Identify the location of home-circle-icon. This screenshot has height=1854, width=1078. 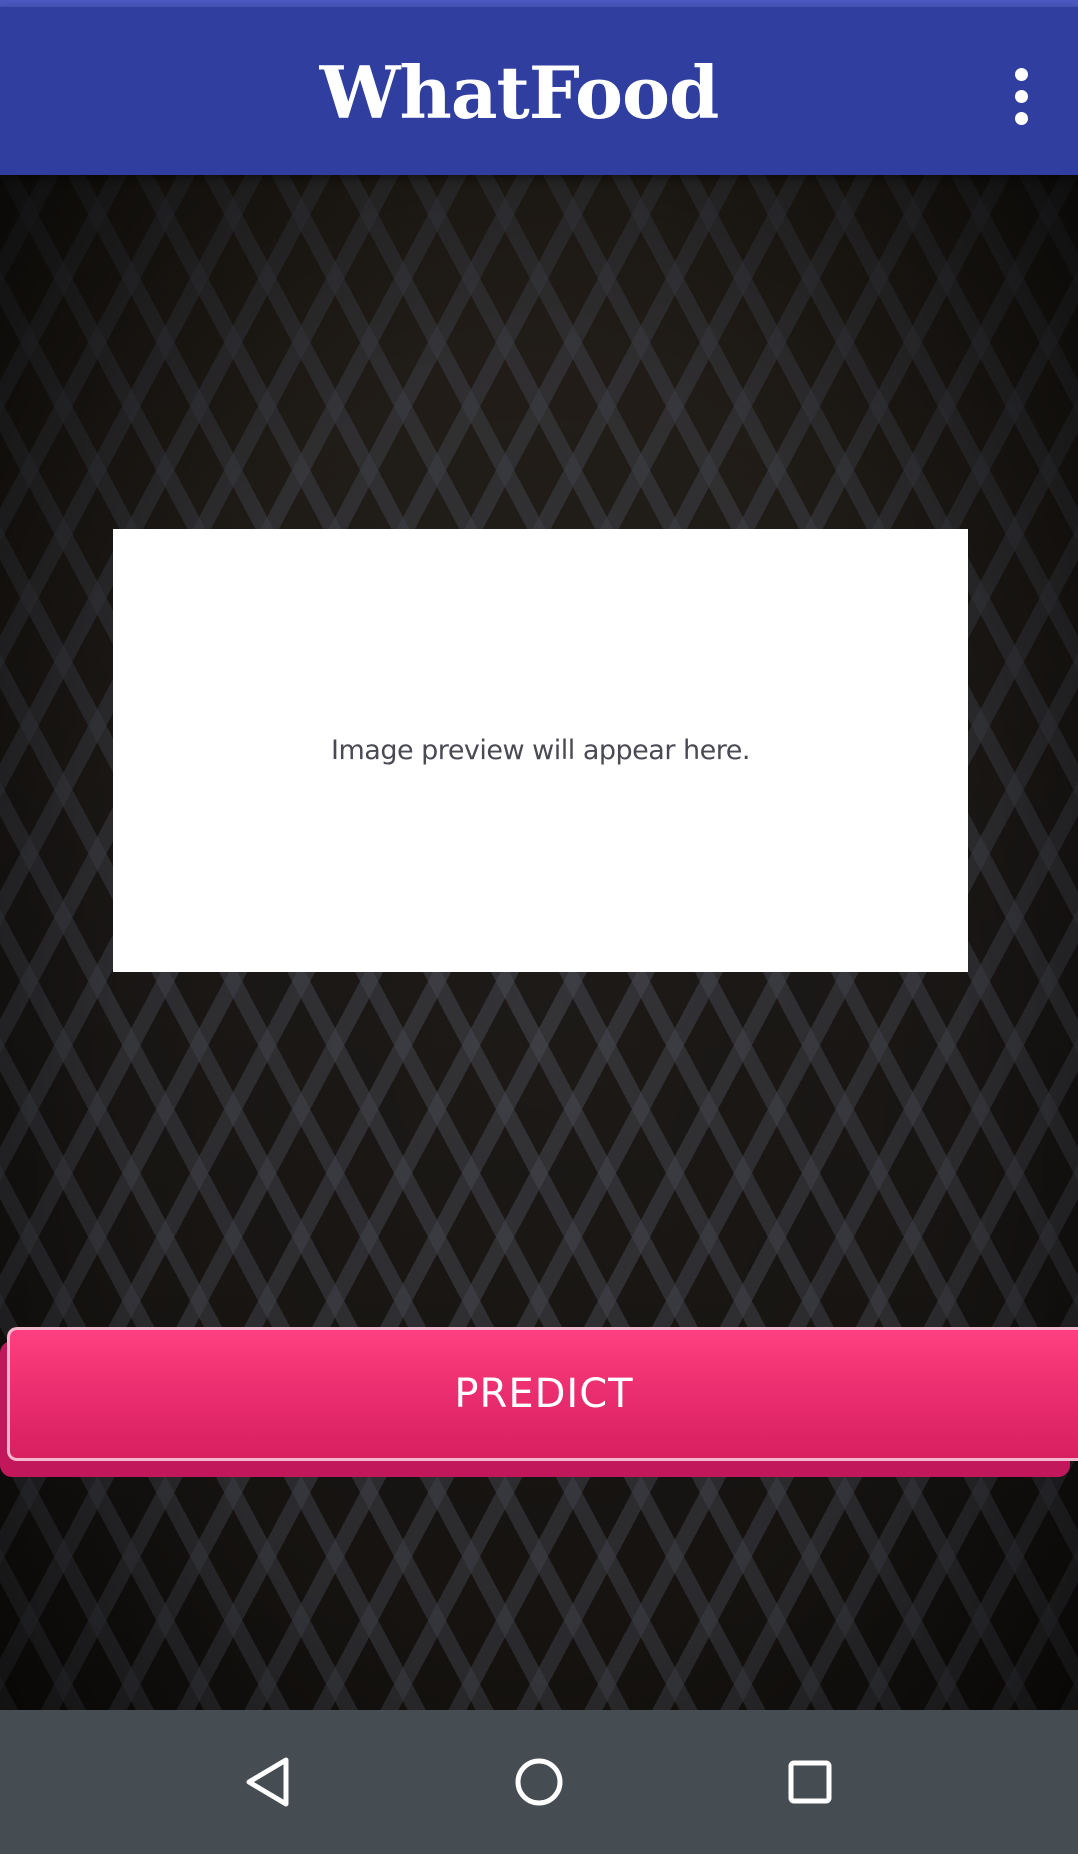
(539, 1782).